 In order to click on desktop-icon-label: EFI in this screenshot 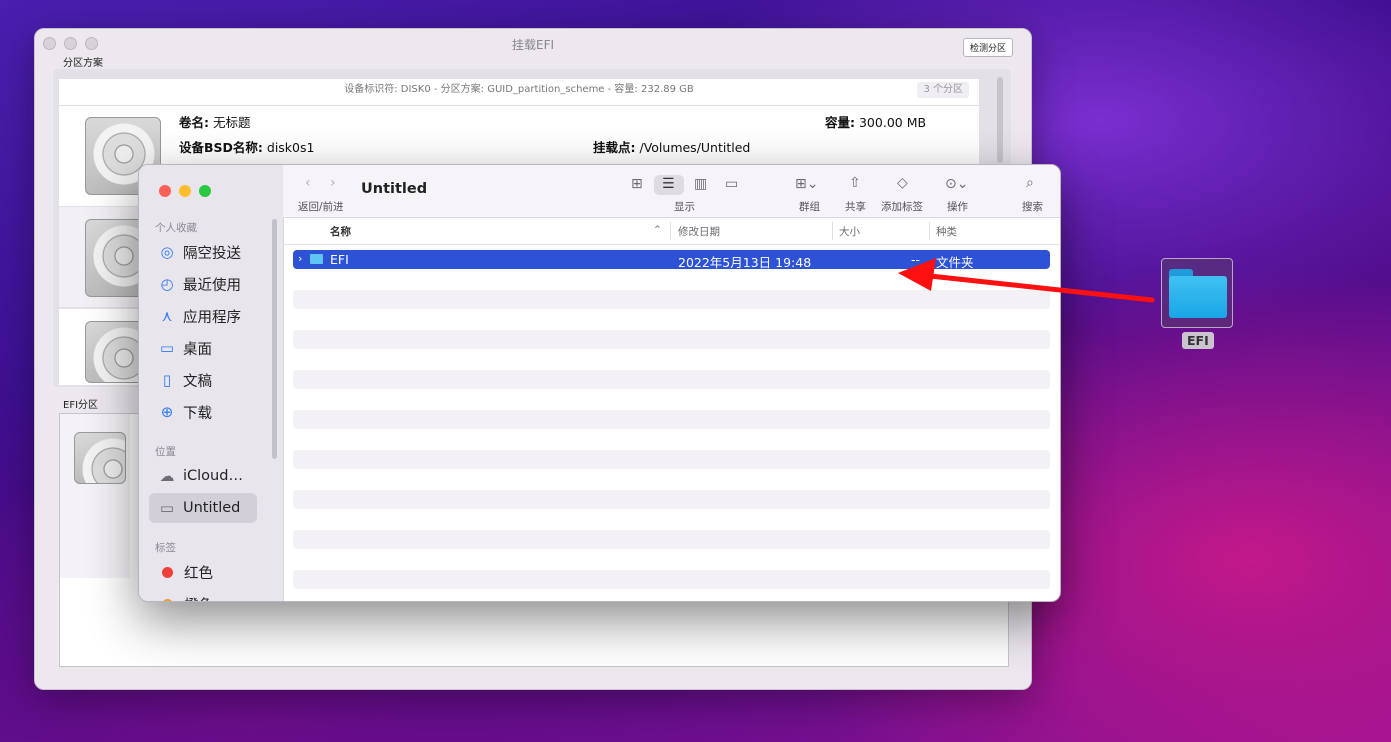, I will do `click(1198, 340)`.